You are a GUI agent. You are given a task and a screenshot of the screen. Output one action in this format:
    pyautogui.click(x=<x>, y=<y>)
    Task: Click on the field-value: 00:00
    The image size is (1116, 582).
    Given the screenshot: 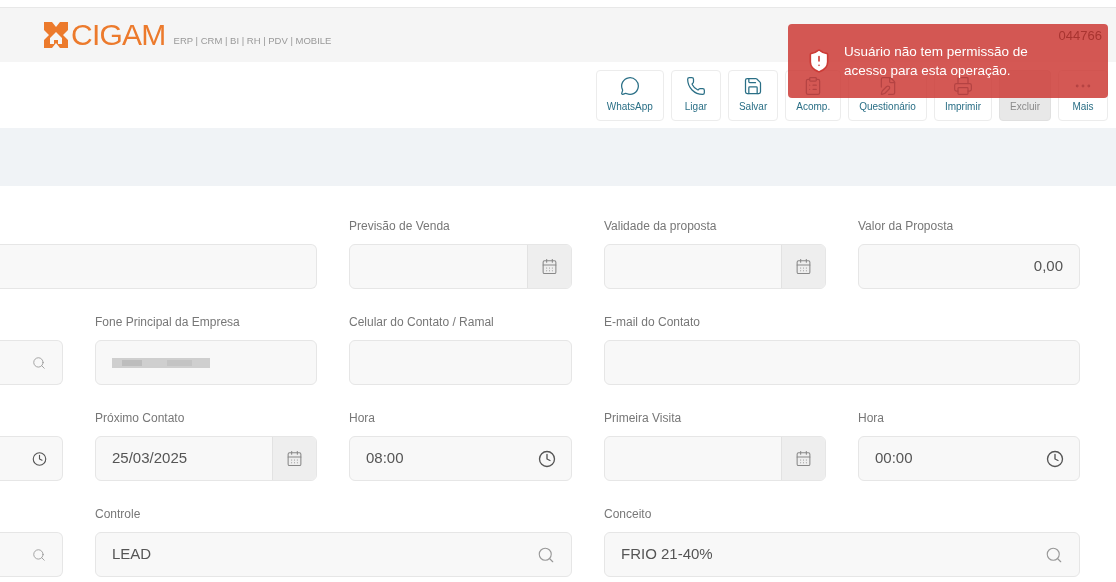 What is the action you would take?
    pyautogui.click(x=894, y=458)
    